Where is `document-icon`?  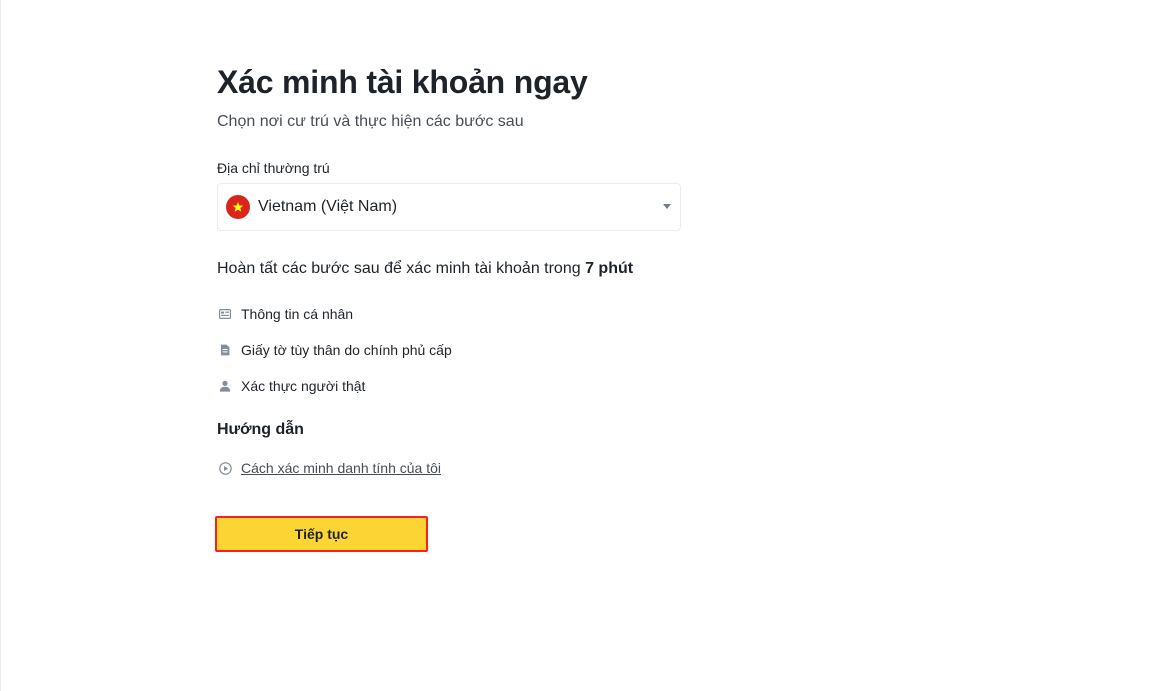 document-icon is located at coordinates (225, 350).